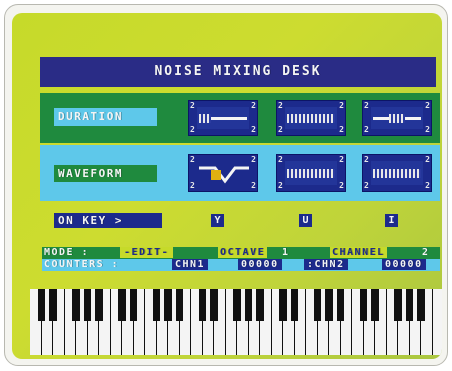 The width and height of the screenshot is (452, 371). Describe the element at coordinates (391, 220) in the screenshot. I see `key-i-button: I` at that location.